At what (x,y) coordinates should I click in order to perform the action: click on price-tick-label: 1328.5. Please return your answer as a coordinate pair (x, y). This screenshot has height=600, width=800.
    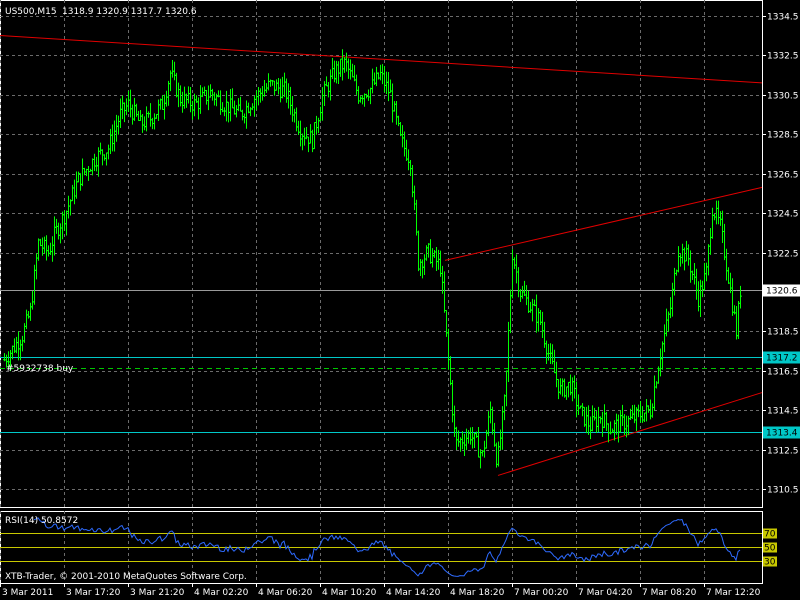
    Looking at the image, I should click on (783, 136).